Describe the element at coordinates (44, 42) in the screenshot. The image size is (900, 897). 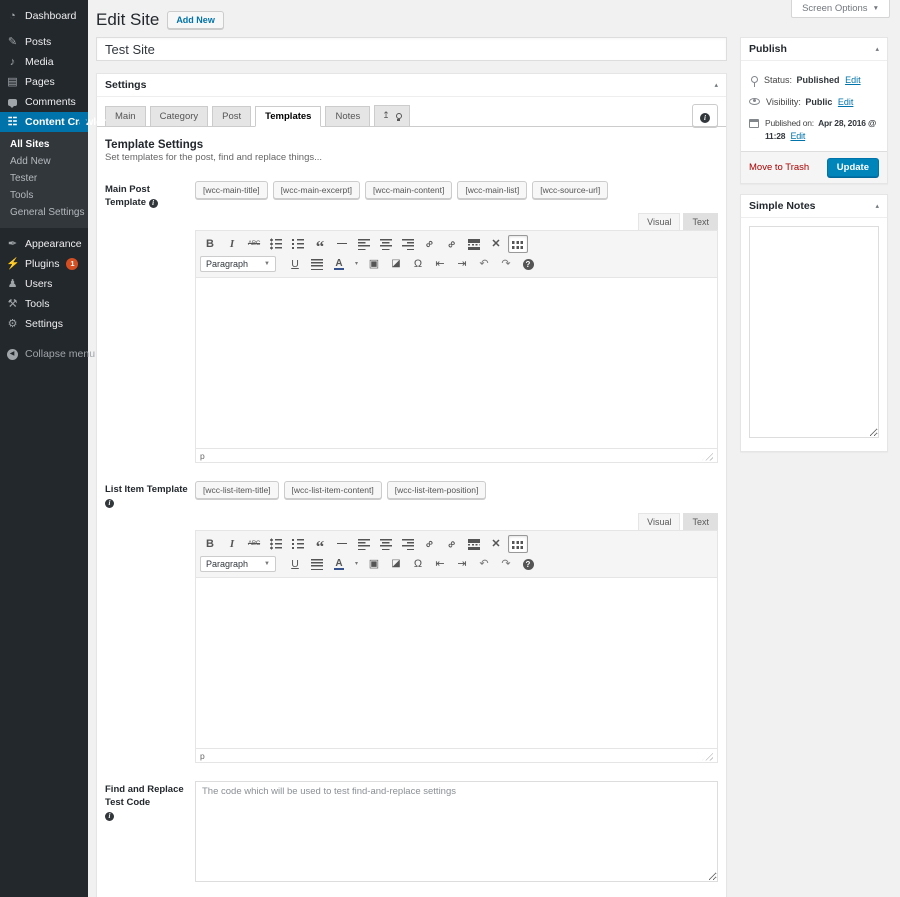
I see `sidebar-item-posts: Posts` at that location.